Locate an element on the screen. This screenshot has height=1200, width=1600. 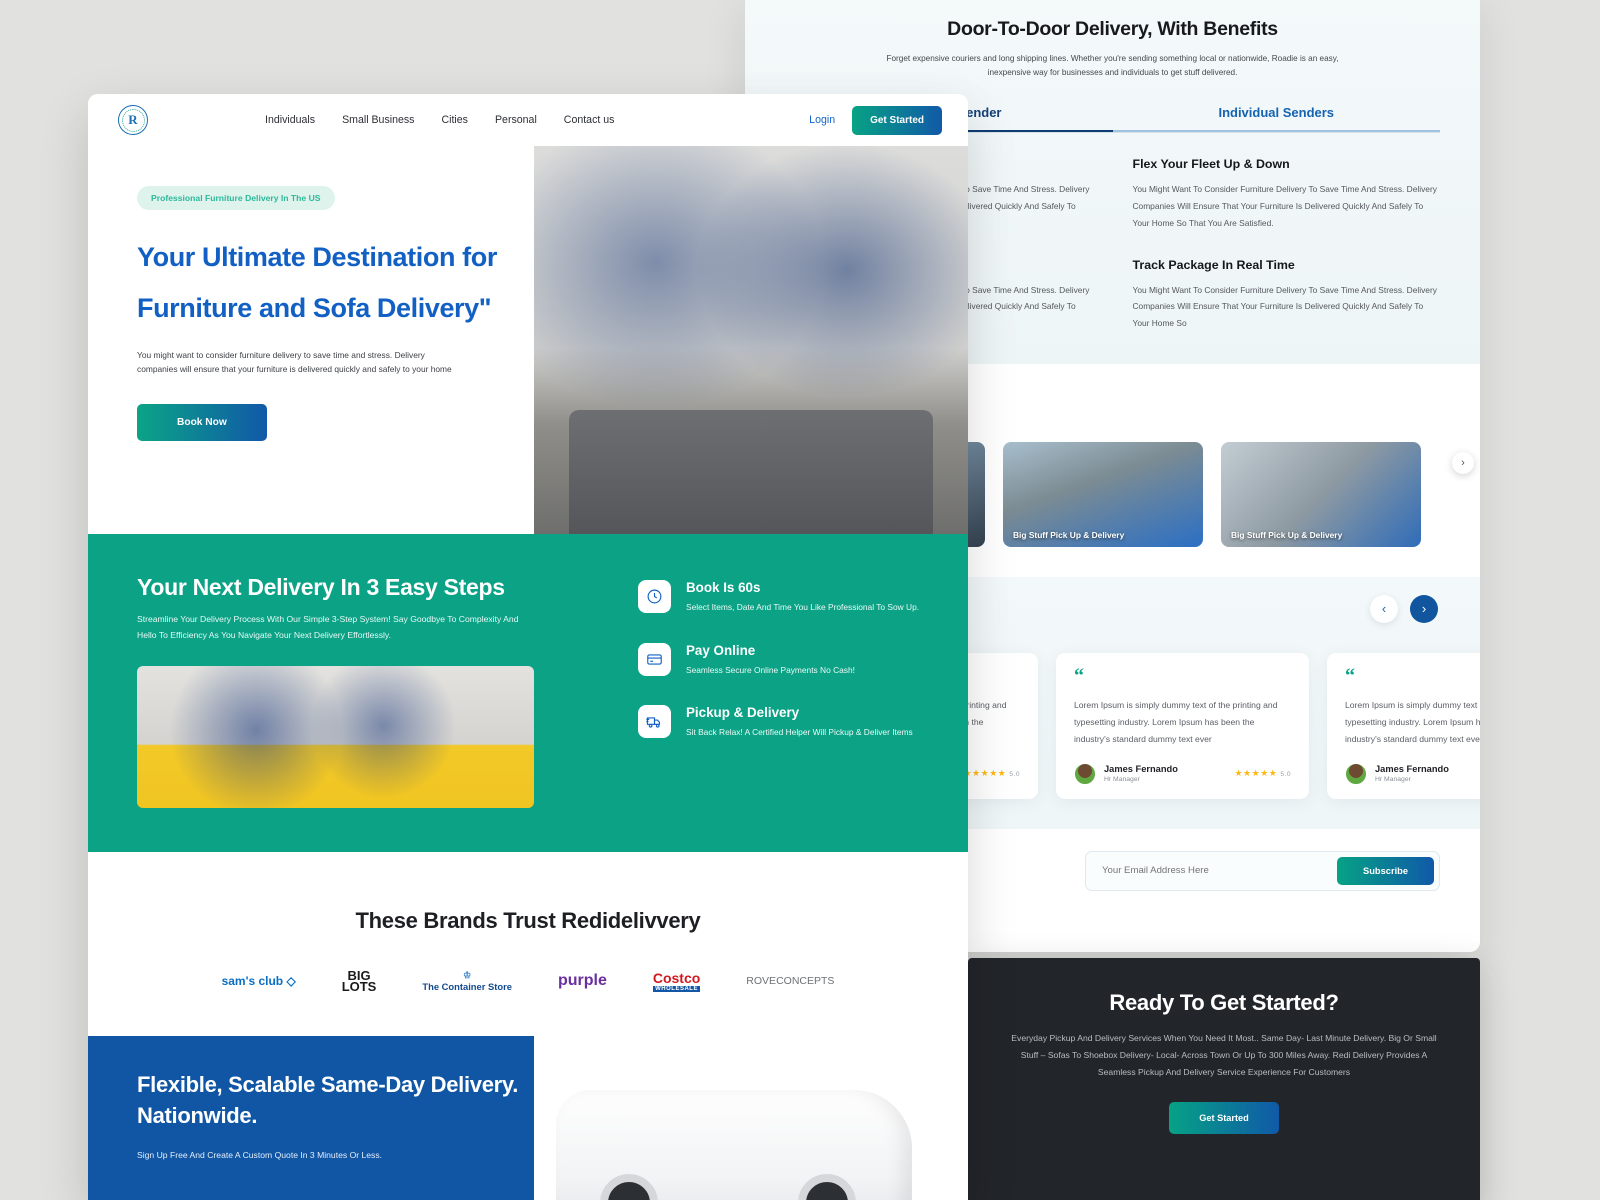
flexible-image is located at coordinates (751, 1118).